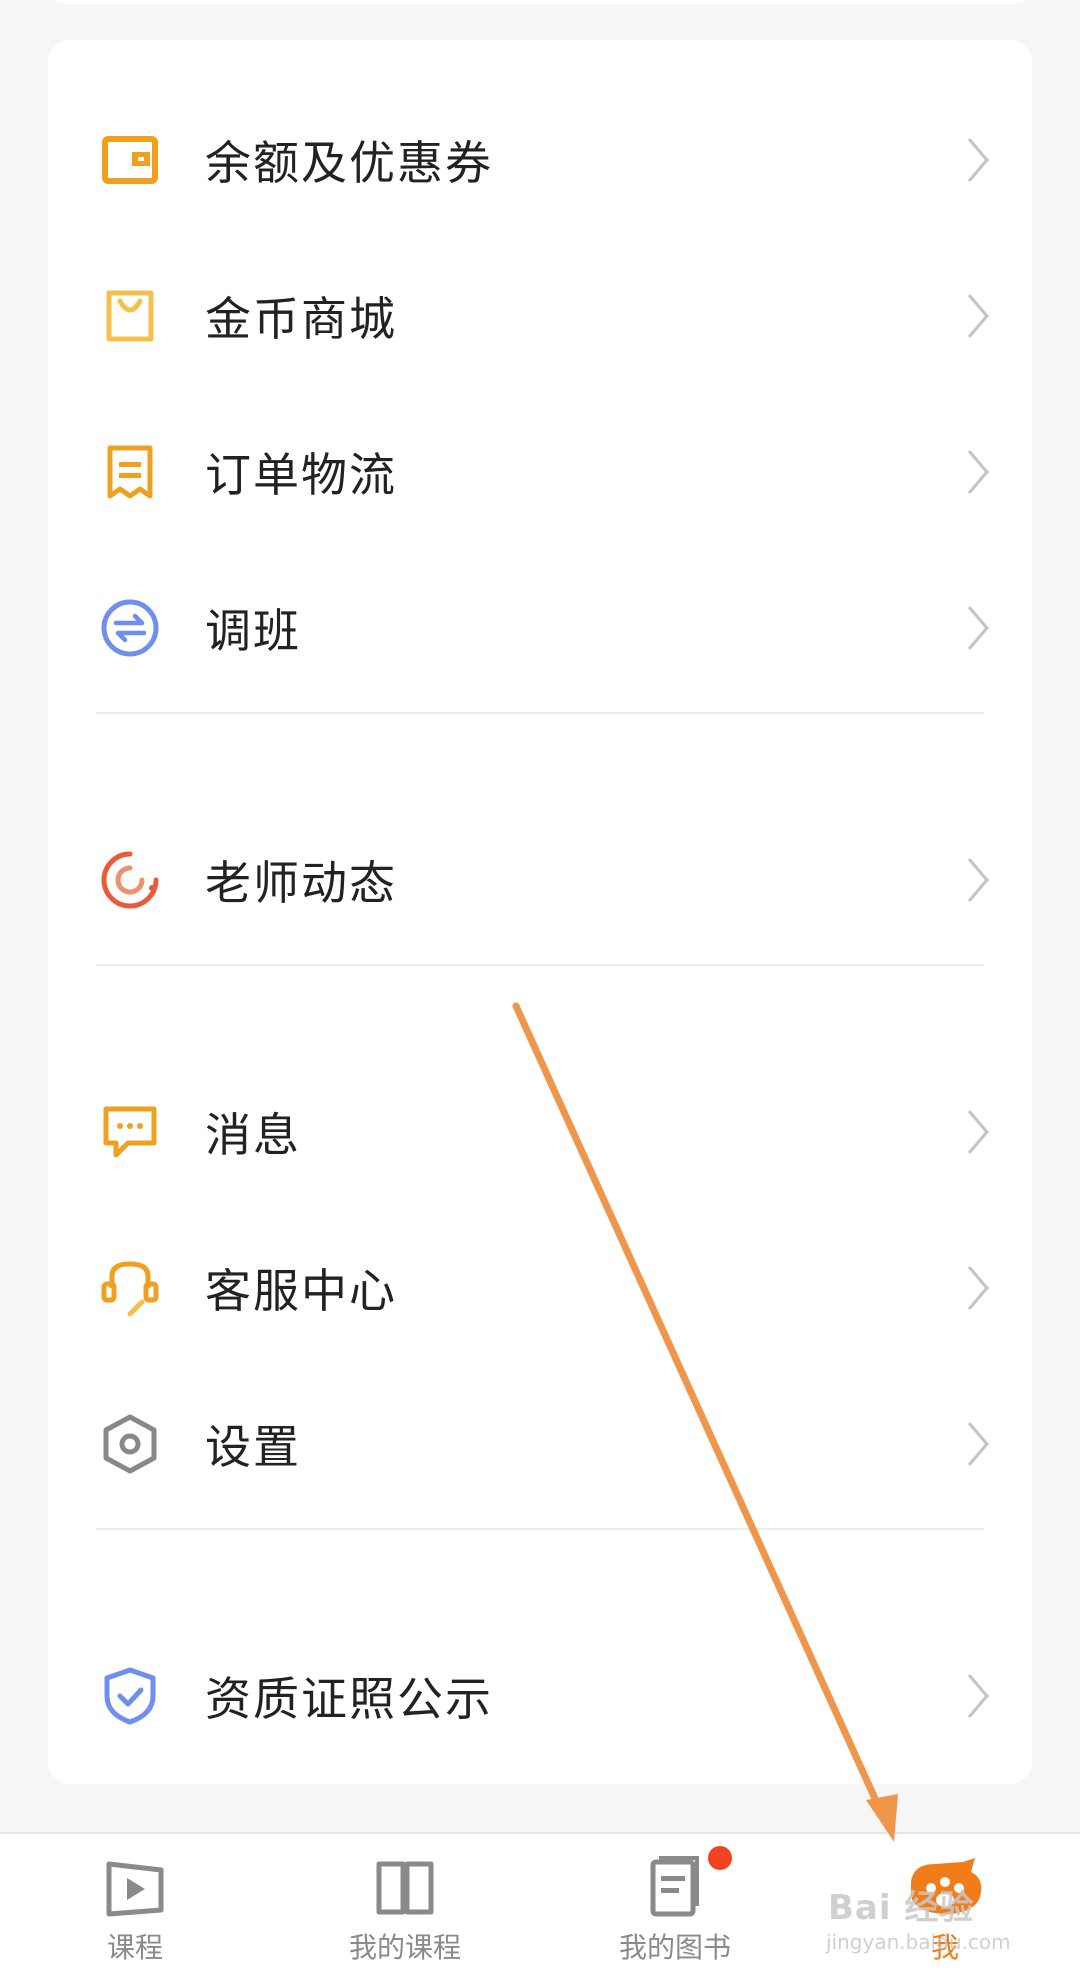  What do you see at coordinates (540, 160) in the screenshot?
I see `menu-item-balance-coupons: 余额及优惠券` at bounding box center [540, 160].